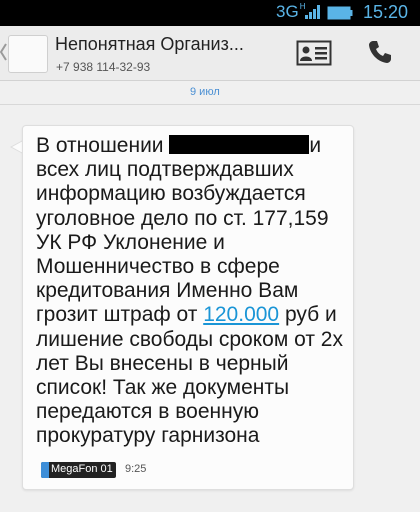  What do you see at coordinates (380, 52) in the screenshot?
I see `phone-call-icon` at bounding box center [380, 52].